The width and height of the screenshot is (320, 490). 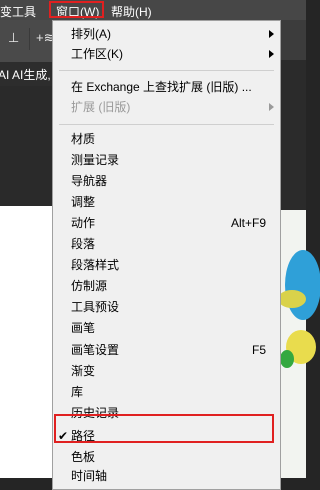 I want to click on menu-item-paragraph-styles: 段落样式, so click(x=95, y=265).